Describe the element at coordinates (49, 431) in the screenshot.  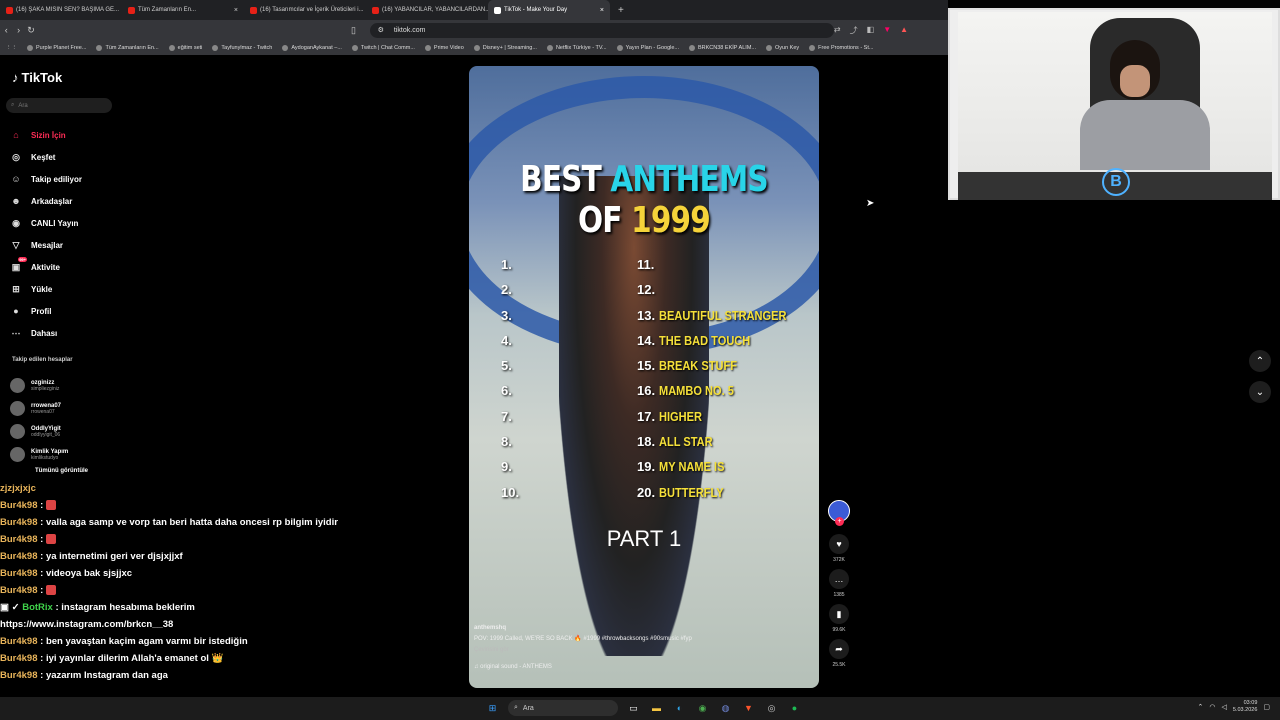
I see `following-account: OddlyYigit oddlyyigit_06` at that location.